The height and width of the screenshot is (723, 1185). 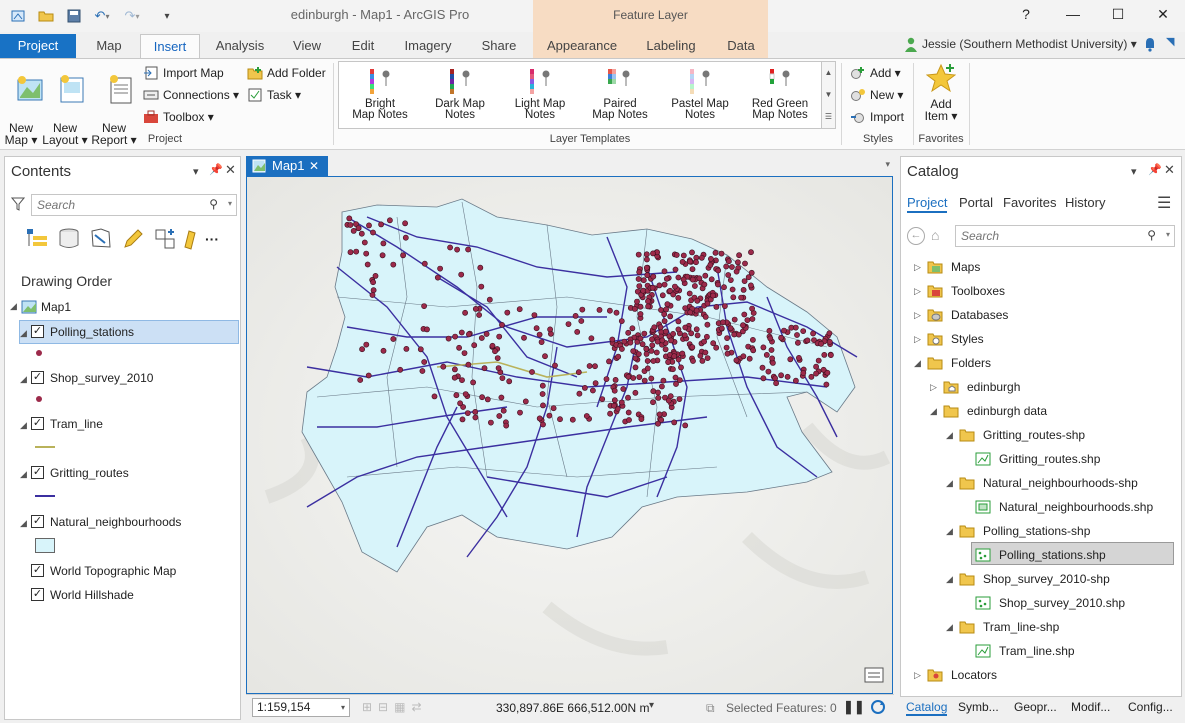 What do you see at coordinates (1169, 170) in the screenshot?
I see `pane-close-icon: ✕` at bounding box center [1169, 170].